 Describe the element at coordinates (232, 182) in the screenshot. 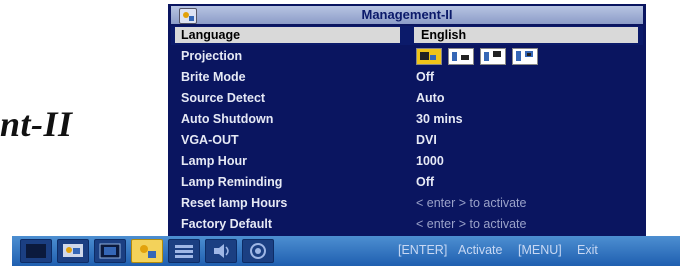

I see `menu-item-label: Lamp Reminding` at that location.